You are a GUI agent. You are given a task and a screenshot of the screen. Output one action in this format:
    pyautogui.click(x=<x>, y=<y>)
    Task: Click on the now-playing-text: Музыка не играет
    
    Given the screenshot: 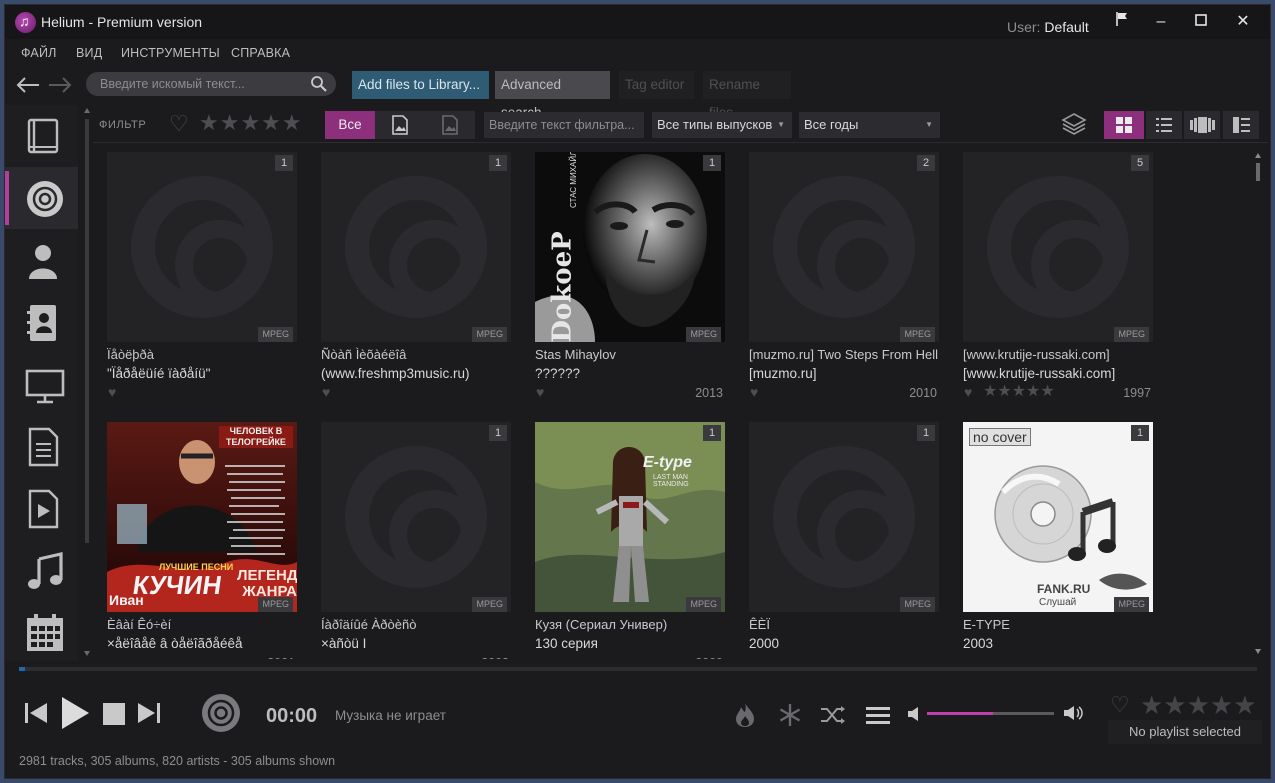 What is the action you would take?
    pyautogui.click(x=390, y=715)
    